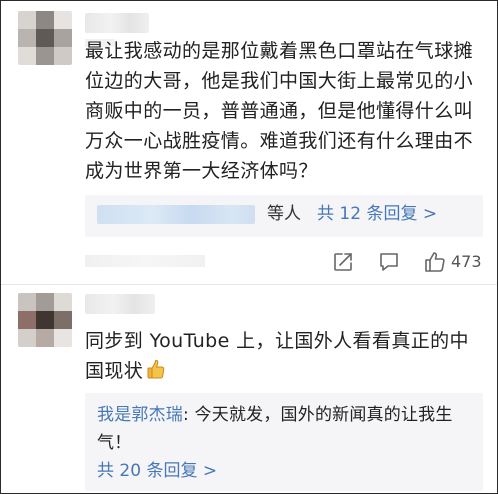  I want to click on comment-action-bar: 473, so click(285, 261).